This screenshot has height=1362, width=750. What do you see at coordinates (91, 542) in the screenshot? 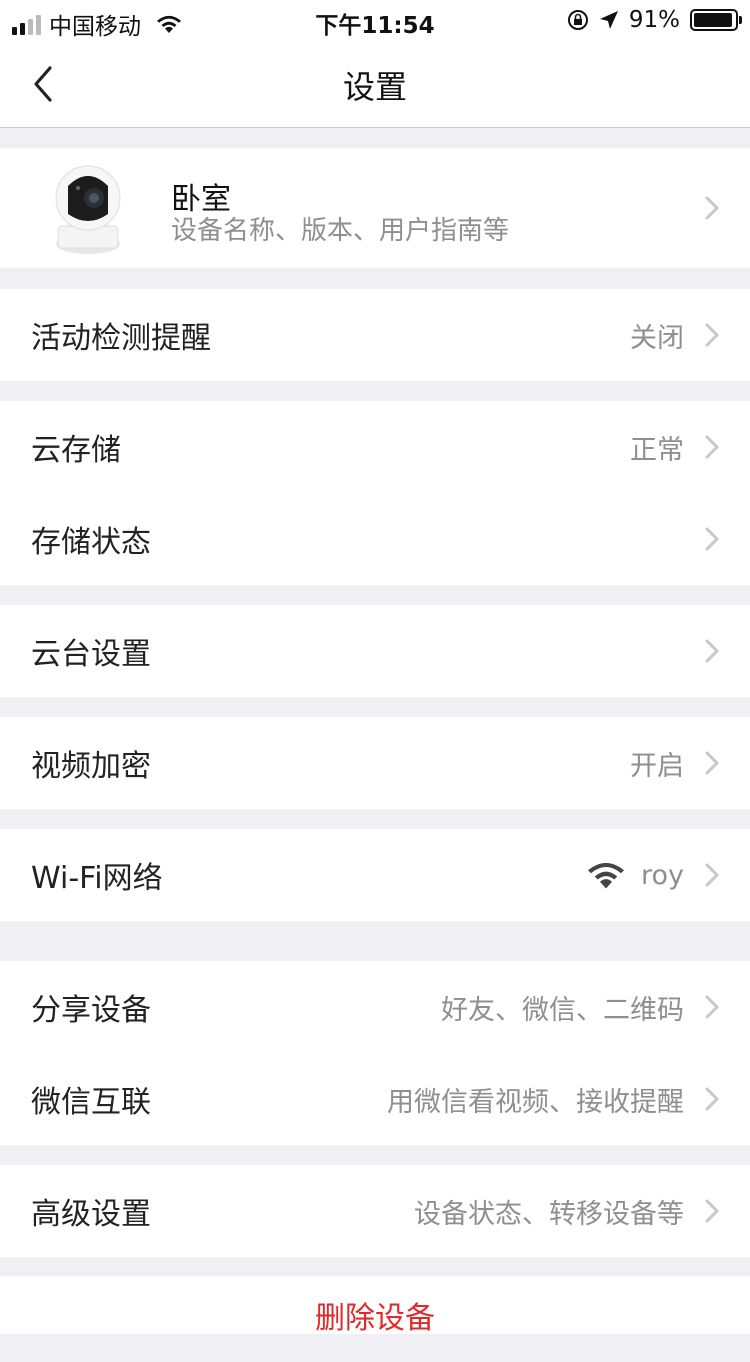
I see `storage-status-label: 存储状态` at bounding box center [91, 542].